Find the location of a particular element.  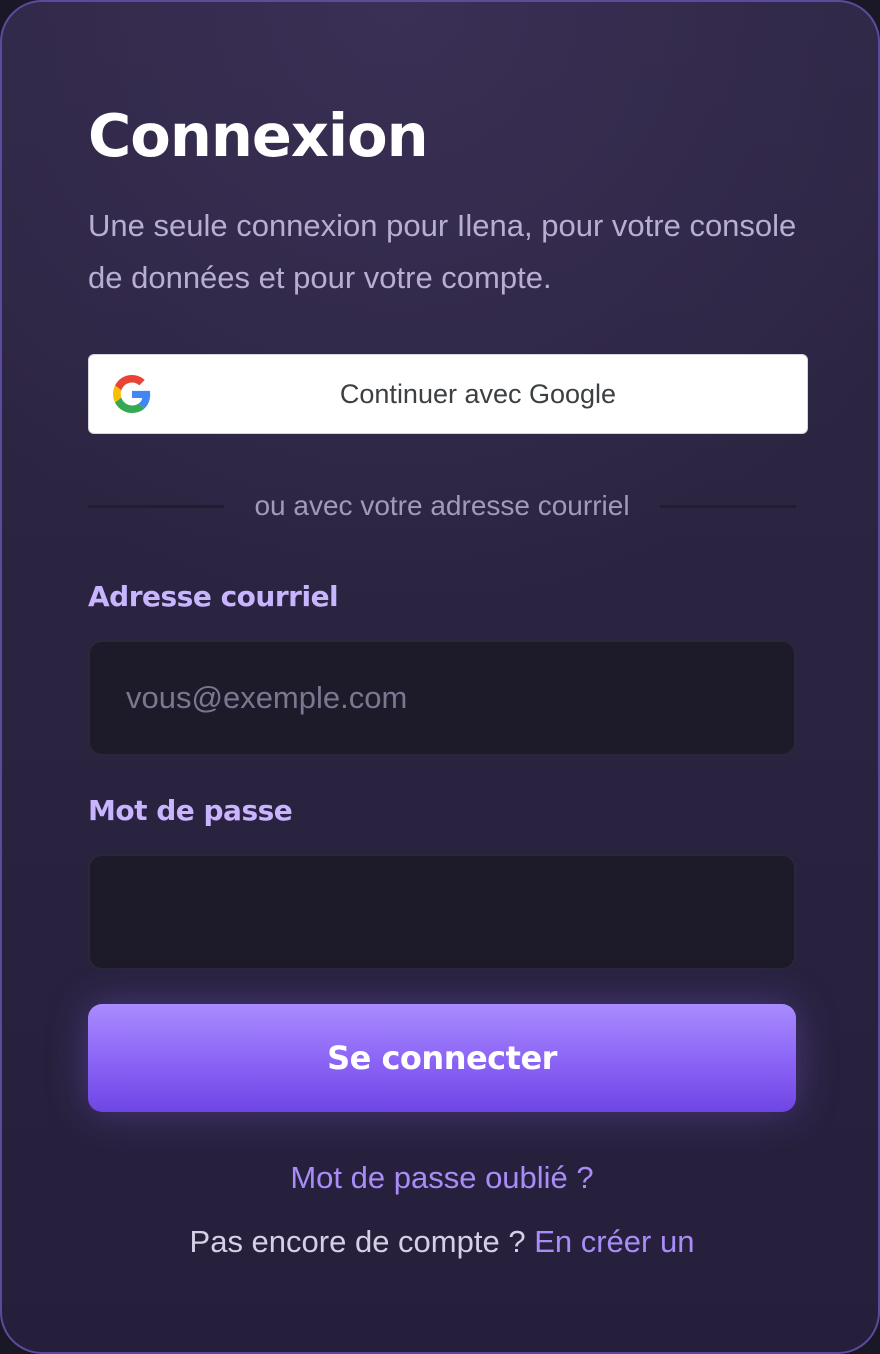

signup-prompt: Pas encore de compte ? is located at coordinates (357, 1241).